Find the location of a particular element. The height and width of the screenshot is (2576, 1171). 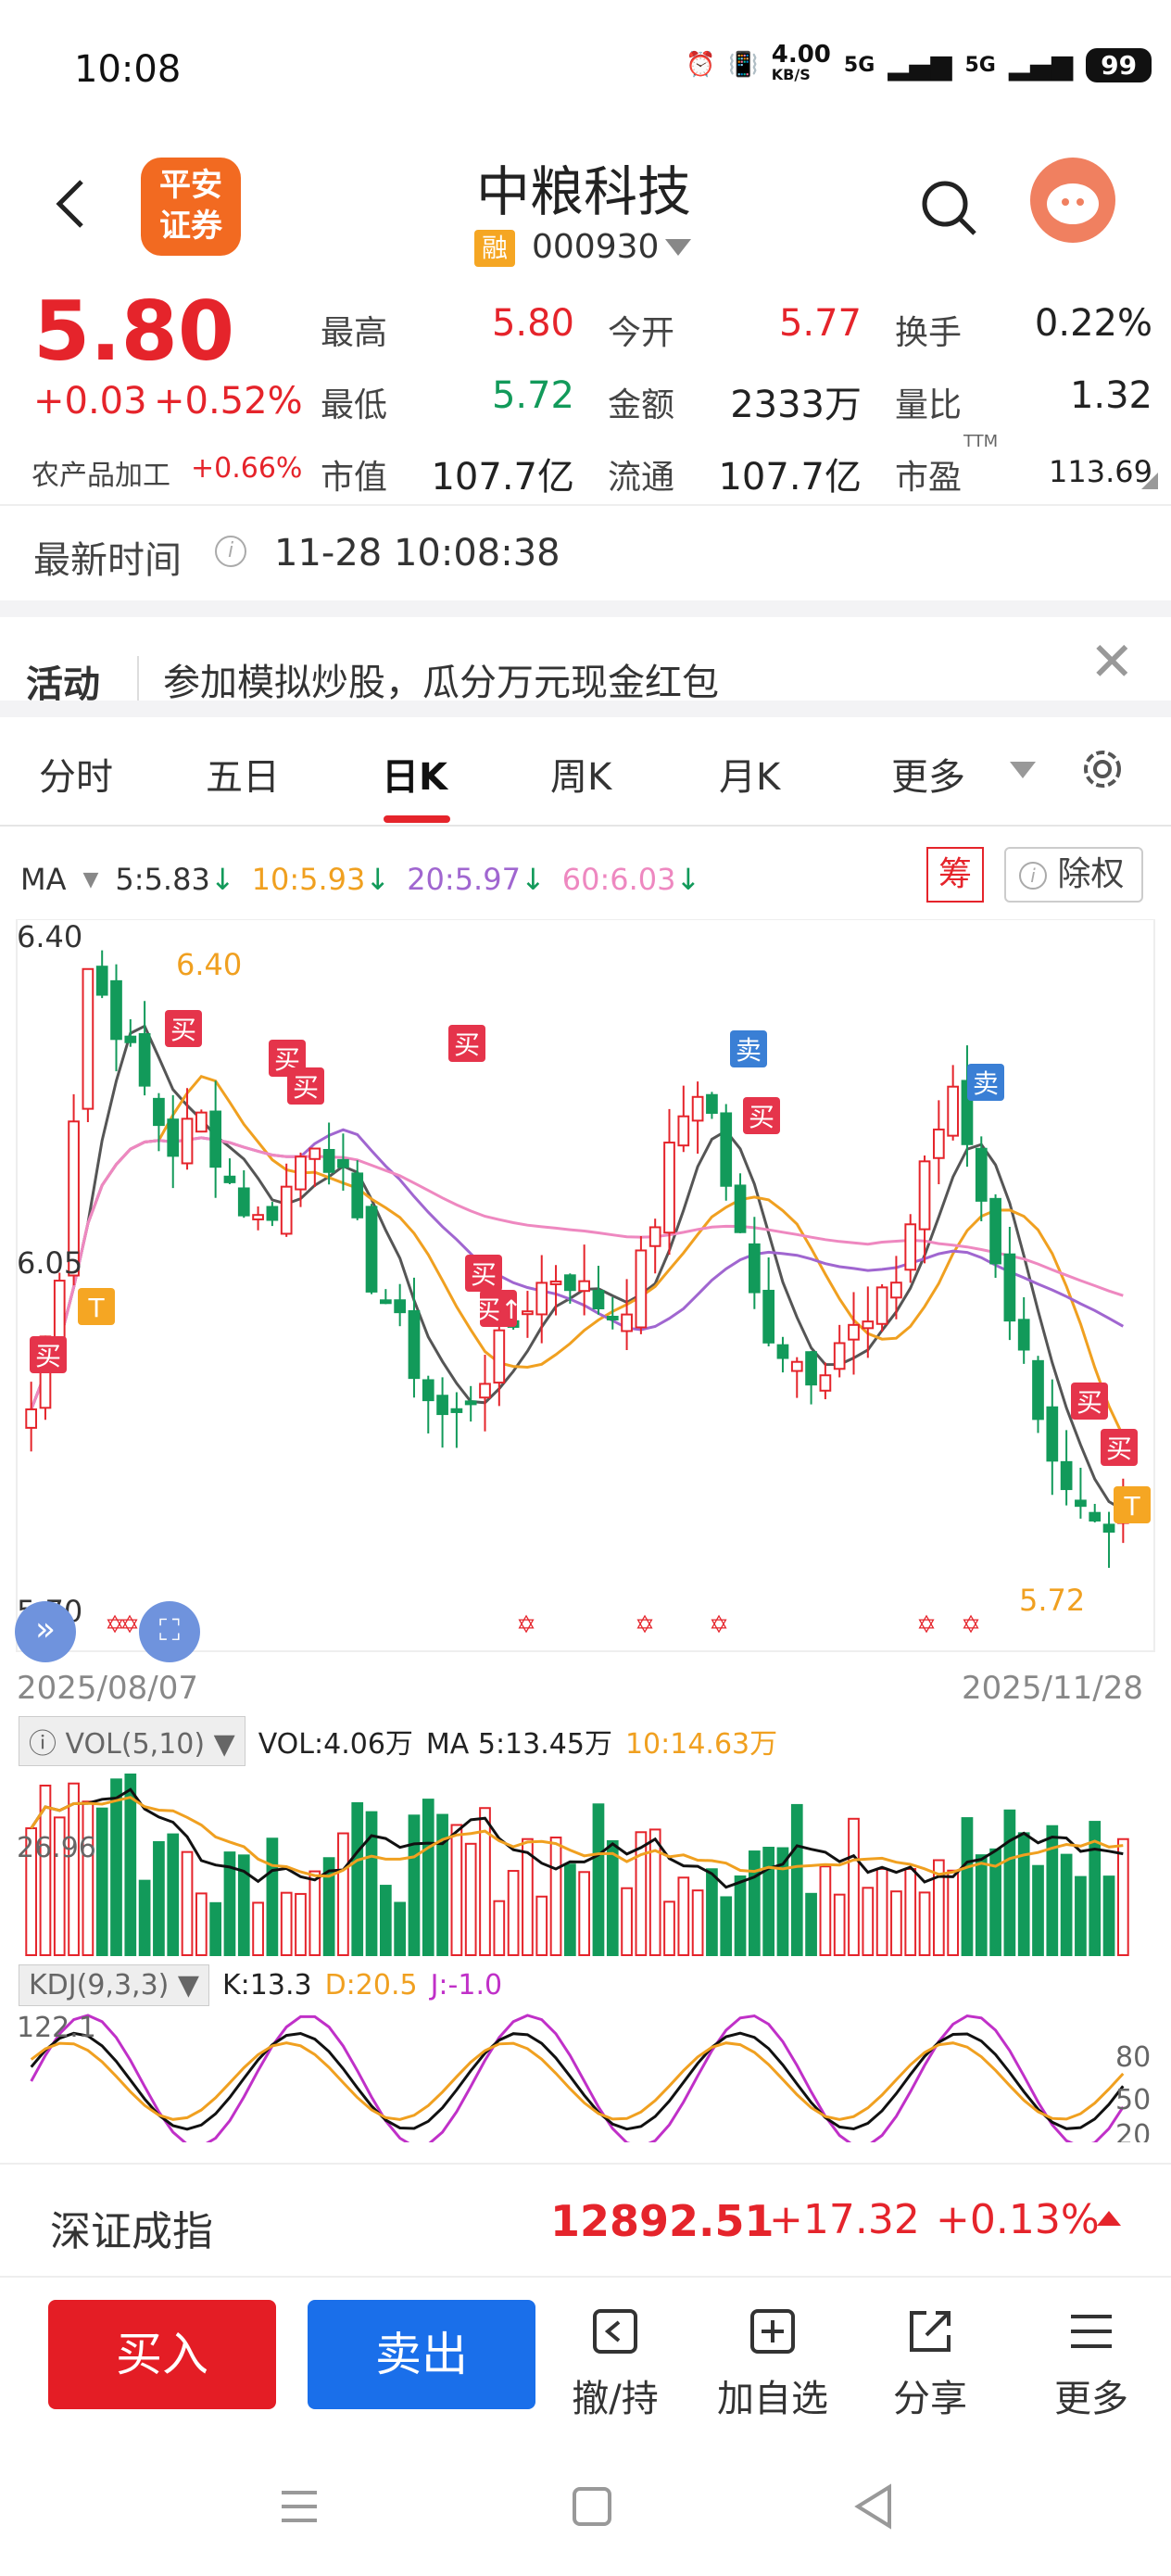

kdj-y-tick: 80 is located at coordinates (1133, 2058).